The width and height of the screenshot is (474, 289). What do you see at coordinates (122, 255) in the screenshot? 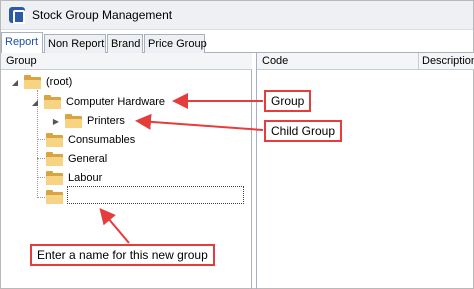
I see `callout-new-group-hint: Enter a name for this new group` at bounding box center [122, 255].